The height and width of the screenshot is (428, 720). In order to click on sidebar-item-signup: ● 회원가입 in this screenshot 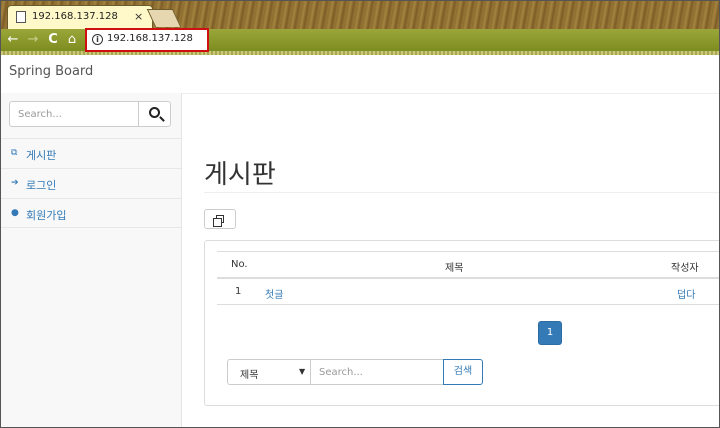, I will do `click(91, 213)`.